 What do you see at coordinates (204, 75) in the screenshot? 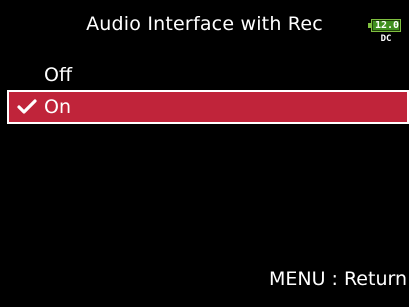
I see `option-off: Off` at bounding box center [204, 75].